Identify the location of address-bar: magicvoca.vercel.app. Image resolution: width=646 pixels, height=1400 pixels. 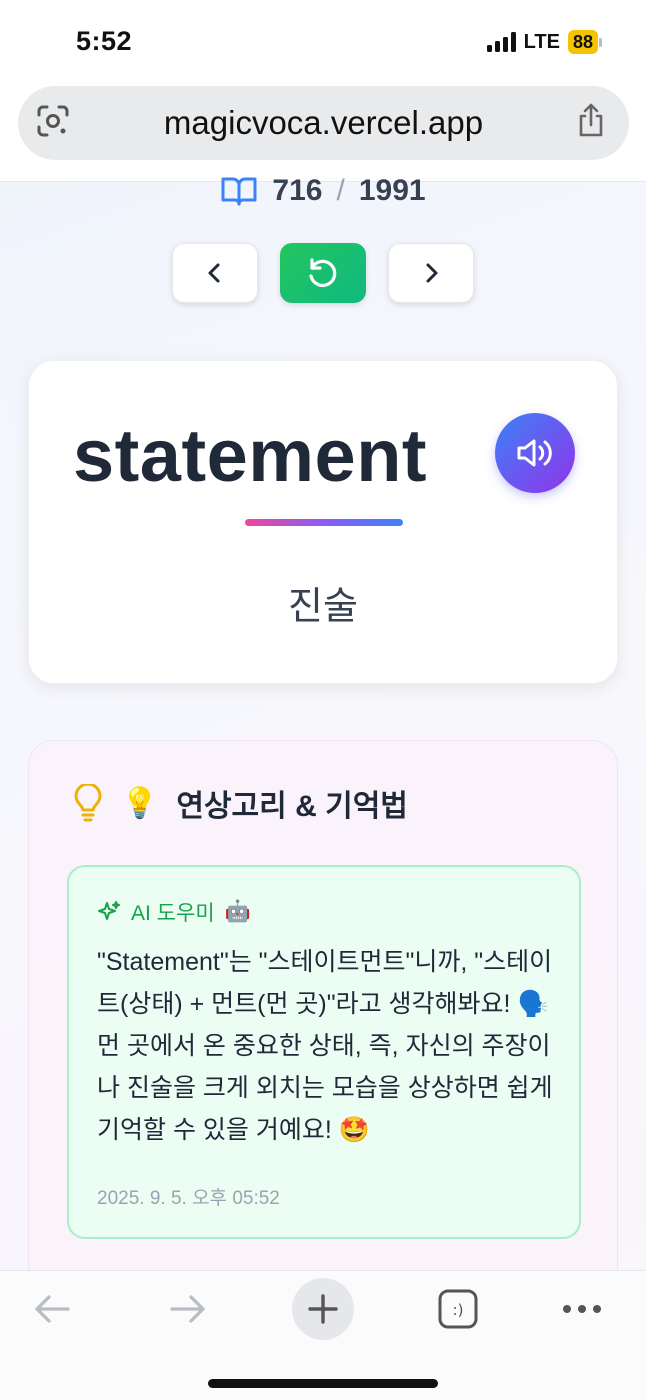
(323, 123).